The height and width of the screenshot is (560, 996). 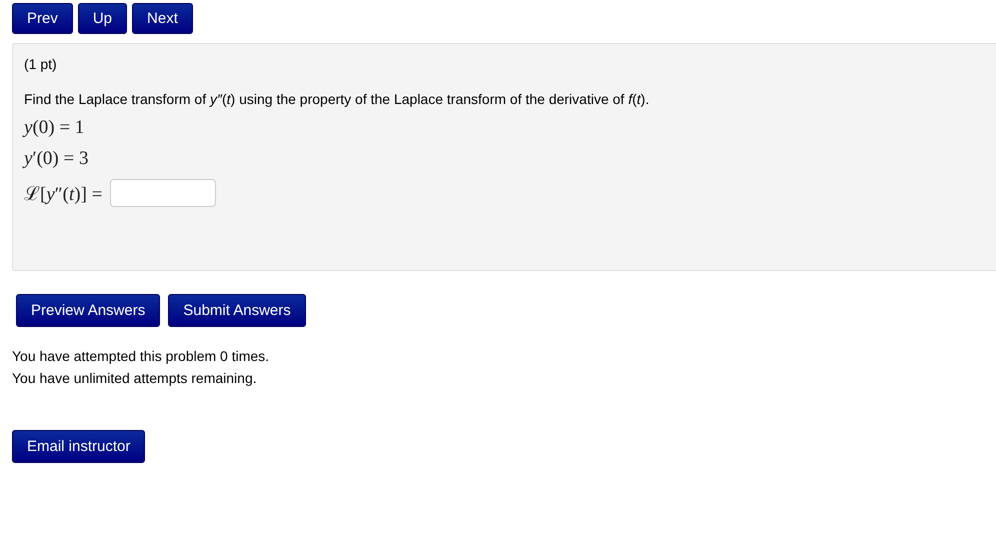 I want to click on answer-label: ℒ[y″(t)] =, so click(x=63, y=194).